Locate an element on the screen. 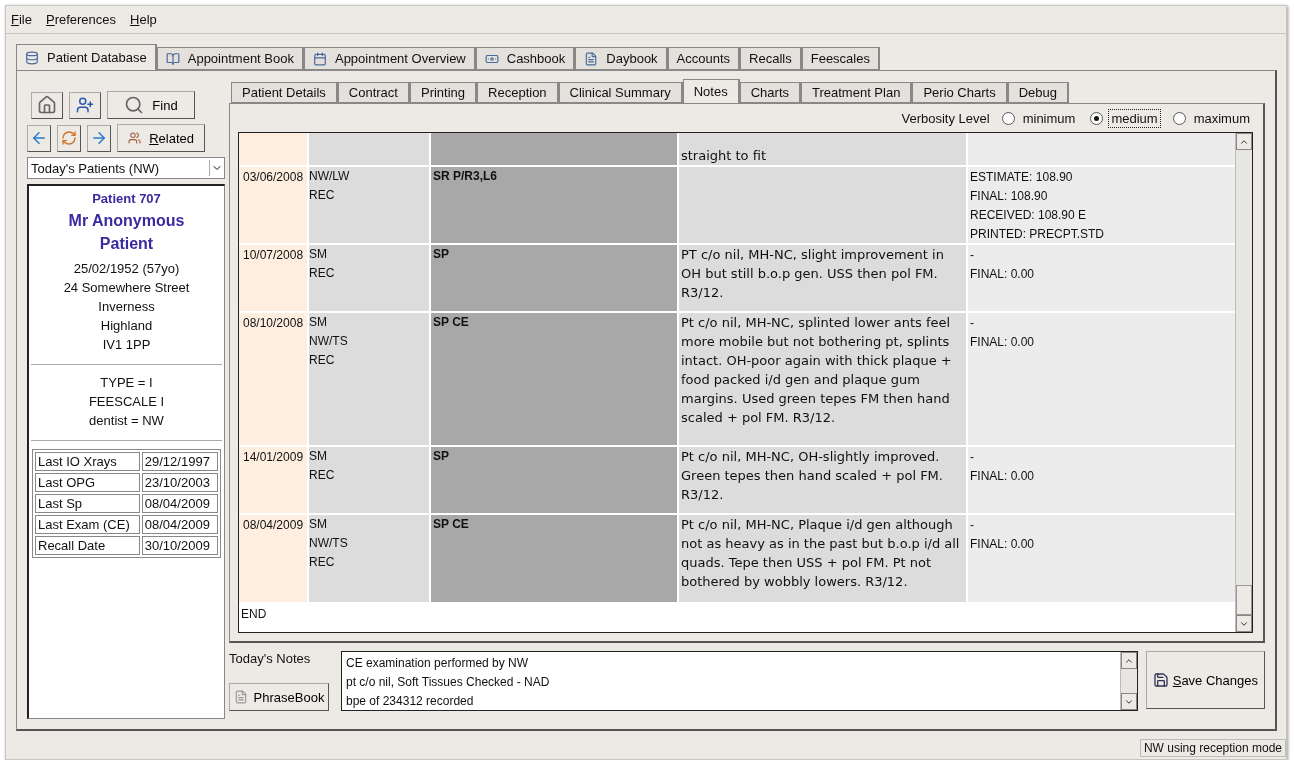 The image size is (1294, 768). notes-cell: straight to fit is located at coordinates (822, 149).